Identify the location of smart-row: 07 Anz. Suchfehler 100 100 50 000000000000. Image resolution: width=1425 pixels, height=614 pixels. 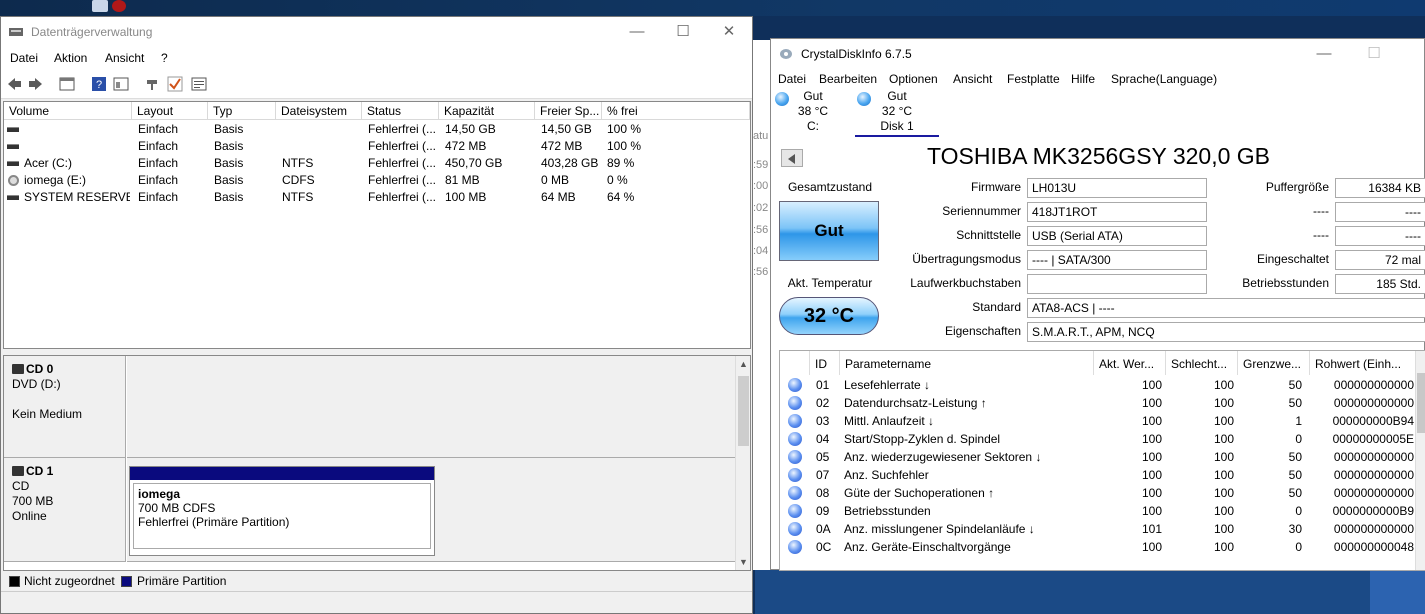
(1100, 475).